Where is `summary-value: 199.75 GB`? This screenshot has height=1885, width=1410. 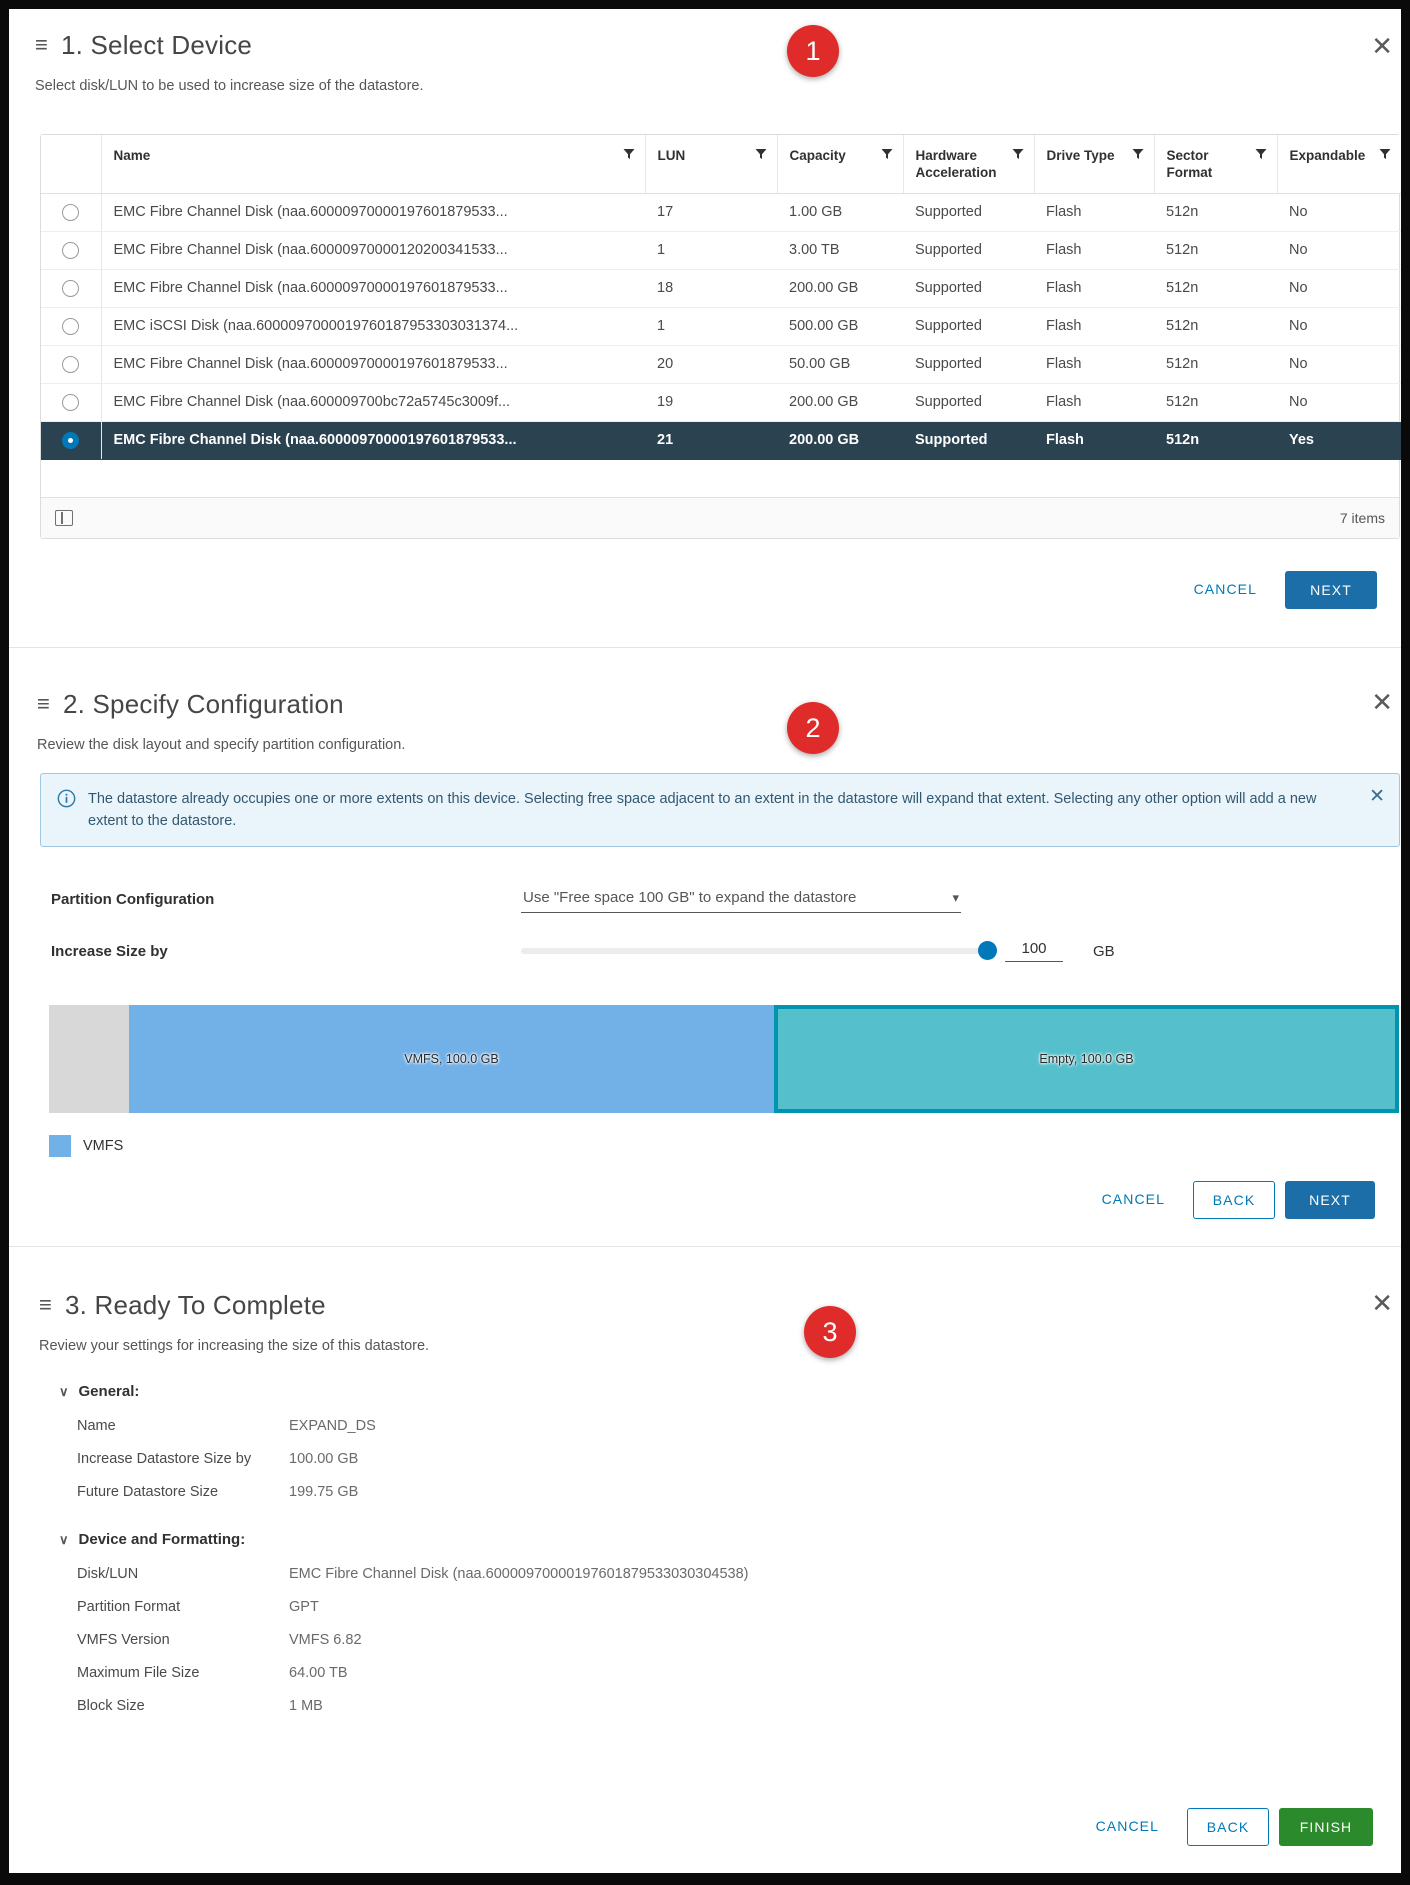 summary-value: 199.75 GB is located at coordinates (324, 1492).